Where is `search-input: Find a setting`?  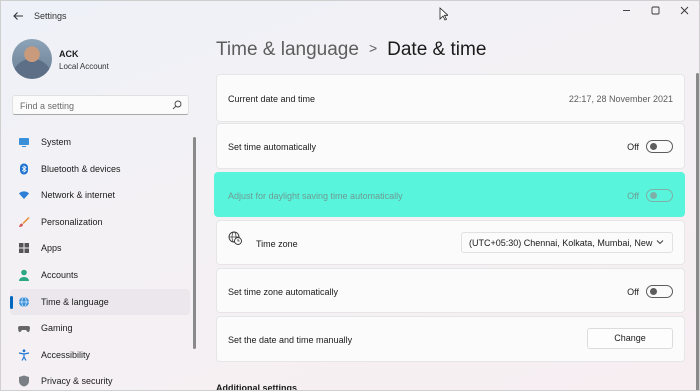
search-input: Find a setting is located at coordinates (100, 105).